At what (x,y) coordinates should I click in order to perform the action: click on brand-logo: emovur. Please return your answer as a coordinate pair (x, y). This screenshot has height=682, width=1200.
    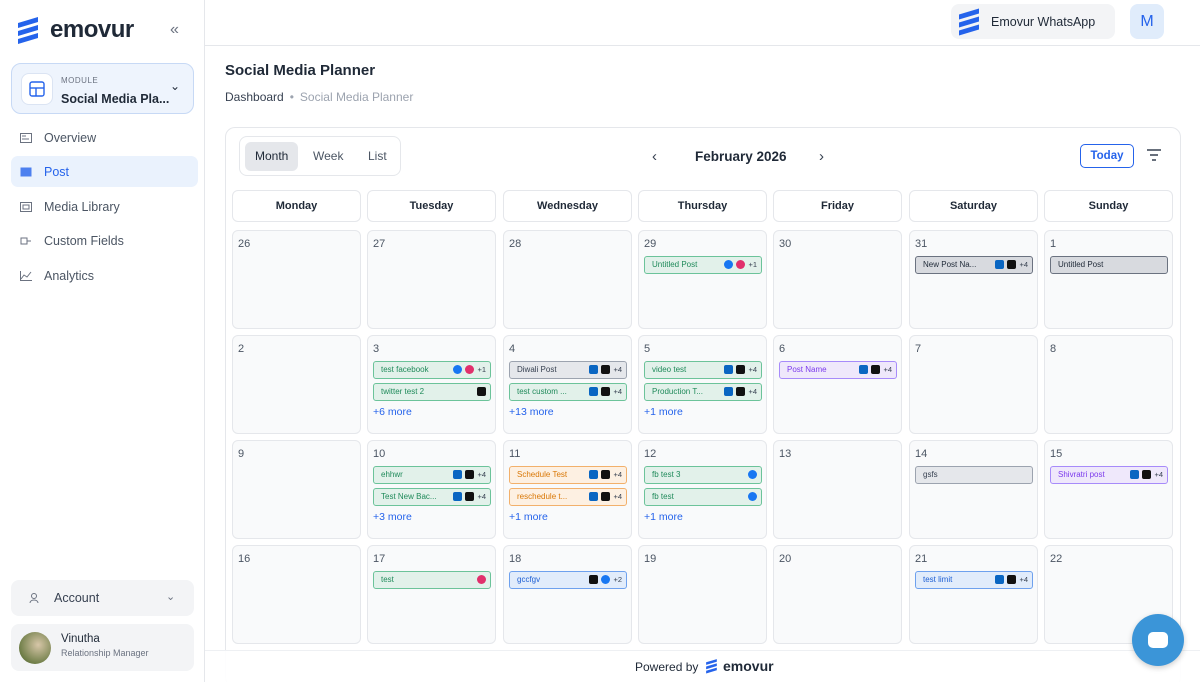
    Looking at the image, I should click on (75, 30).